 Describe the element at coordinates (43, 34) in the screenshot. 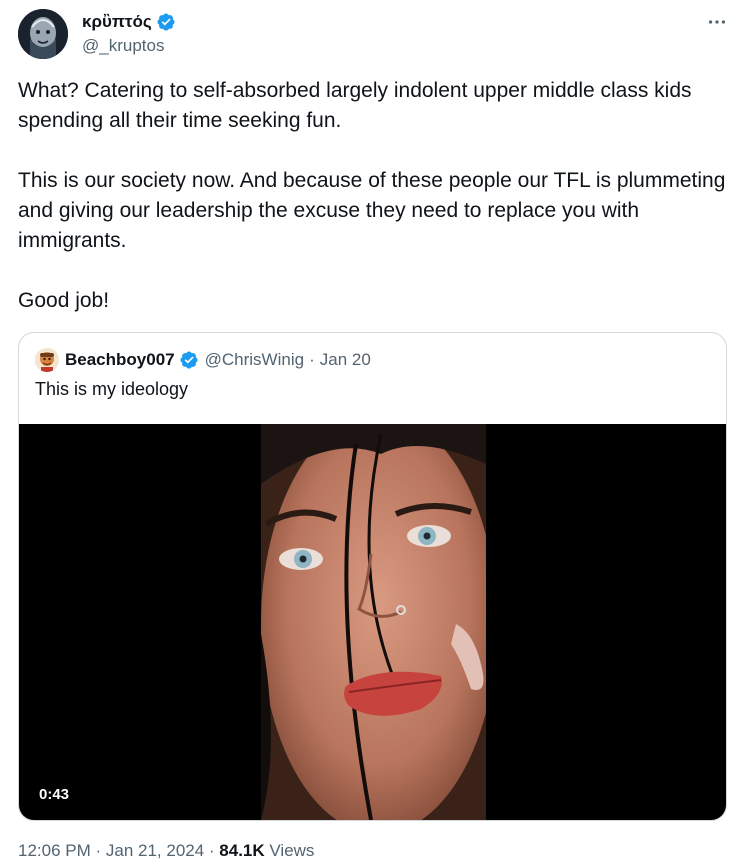

I see `author-avatar` at that location.